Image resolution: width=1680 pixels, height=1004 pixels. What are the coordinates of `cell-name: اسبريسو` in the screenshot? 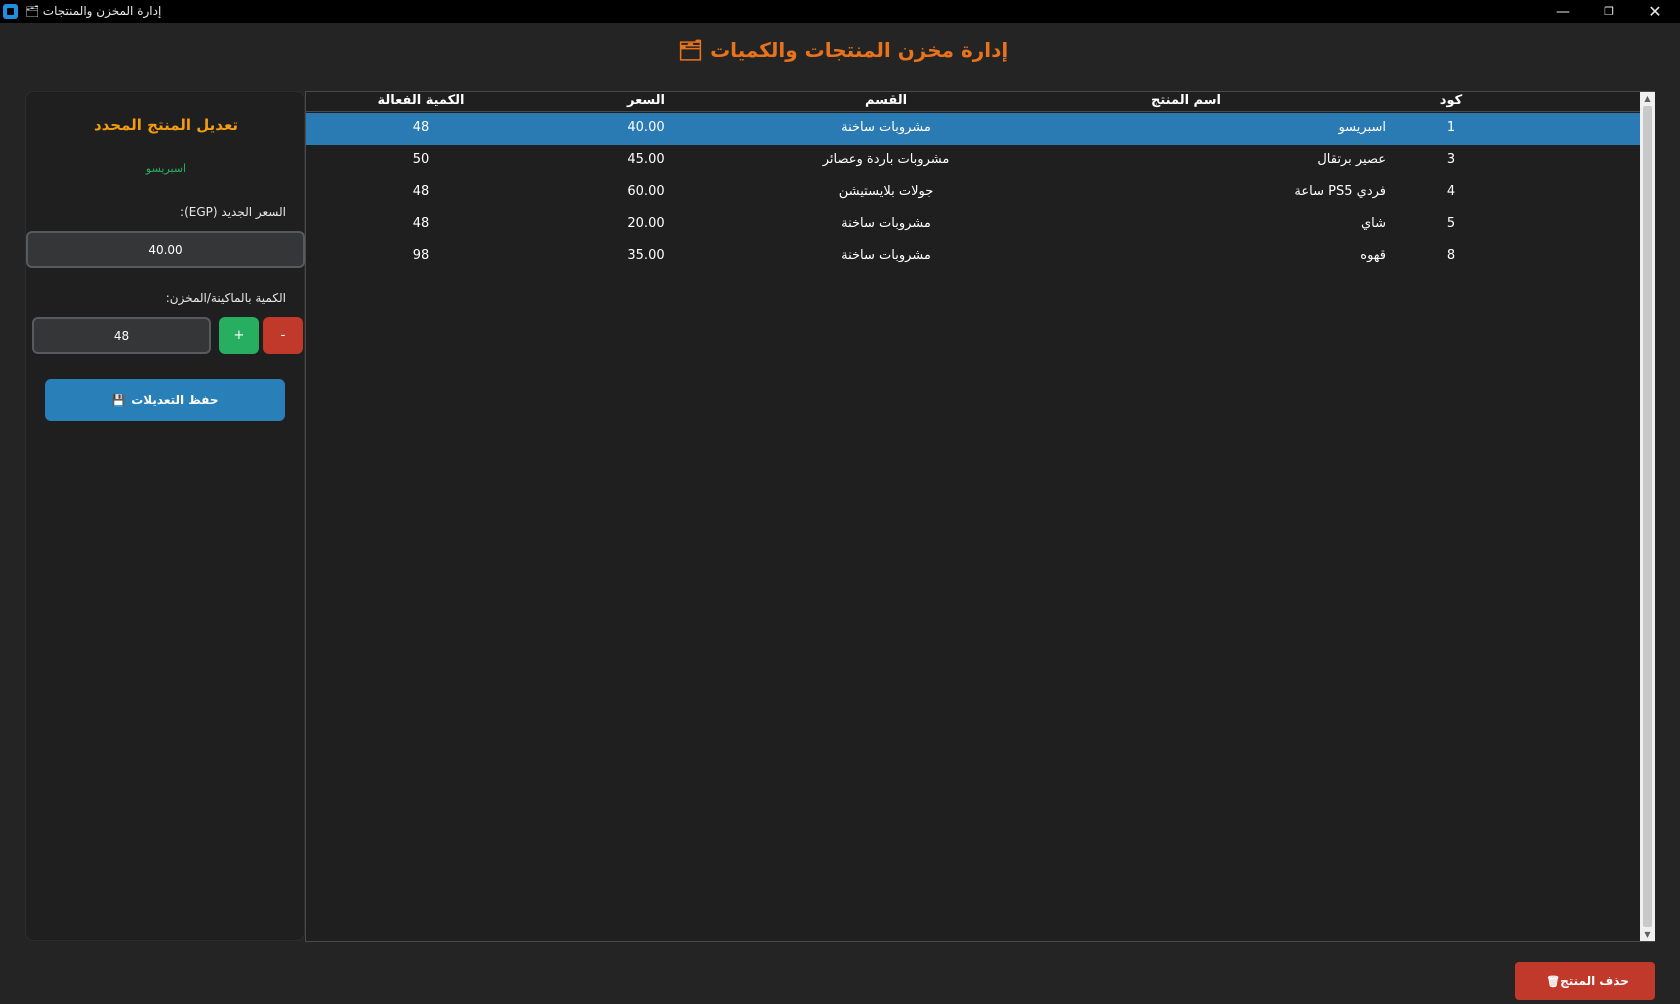 It's located at (1362, 127).